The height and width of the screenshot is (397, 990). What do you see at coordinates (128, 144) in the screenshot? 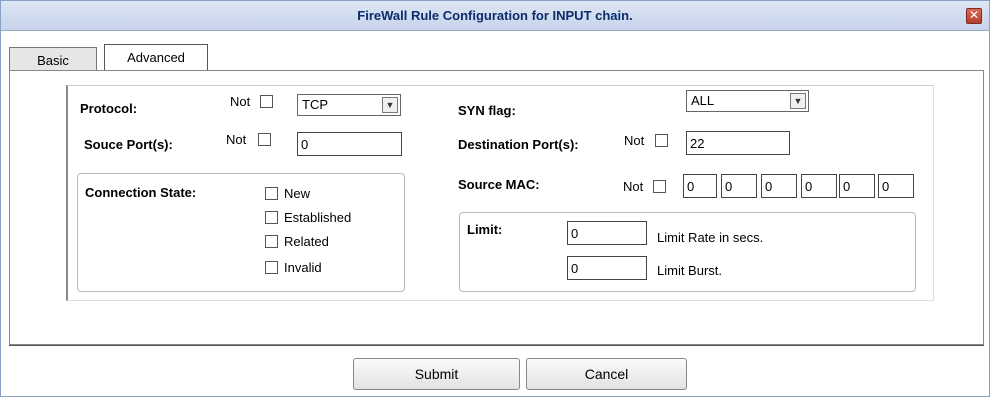
I see `source-port-label: Souce Port(s):` at bounding box center [128, 144].